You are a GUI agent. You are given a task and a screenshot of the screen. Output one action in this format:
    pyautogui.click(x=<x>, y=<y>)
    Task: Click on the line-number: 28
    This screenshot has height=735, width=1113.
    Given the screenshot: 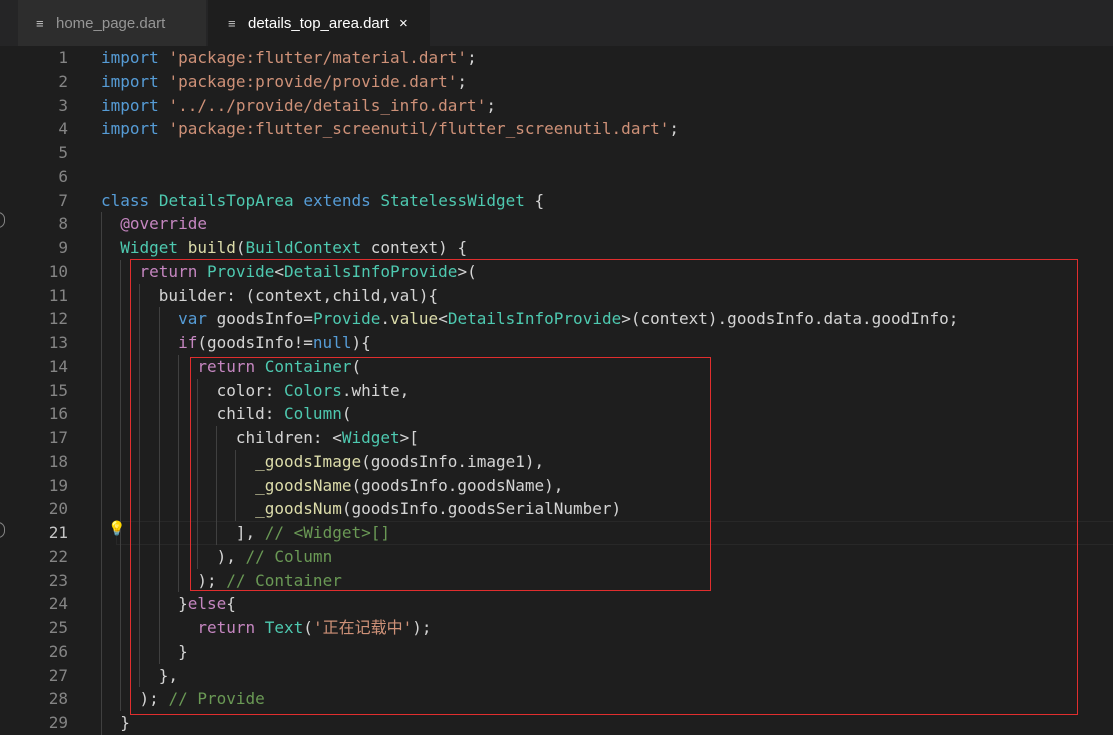 What is the action you would take?
    pyautogui.click(x=58, y=699)
    